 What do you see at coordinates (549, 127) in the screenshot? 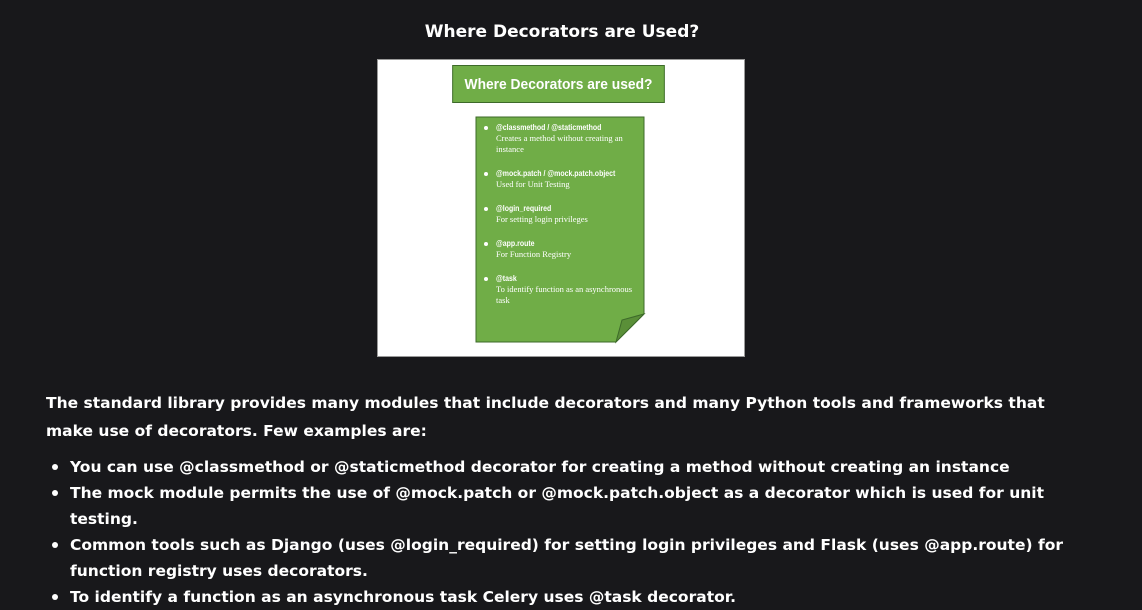
I see `figure-item-name: @classmethod / @staticmethod` at bounding box center [549, 127].